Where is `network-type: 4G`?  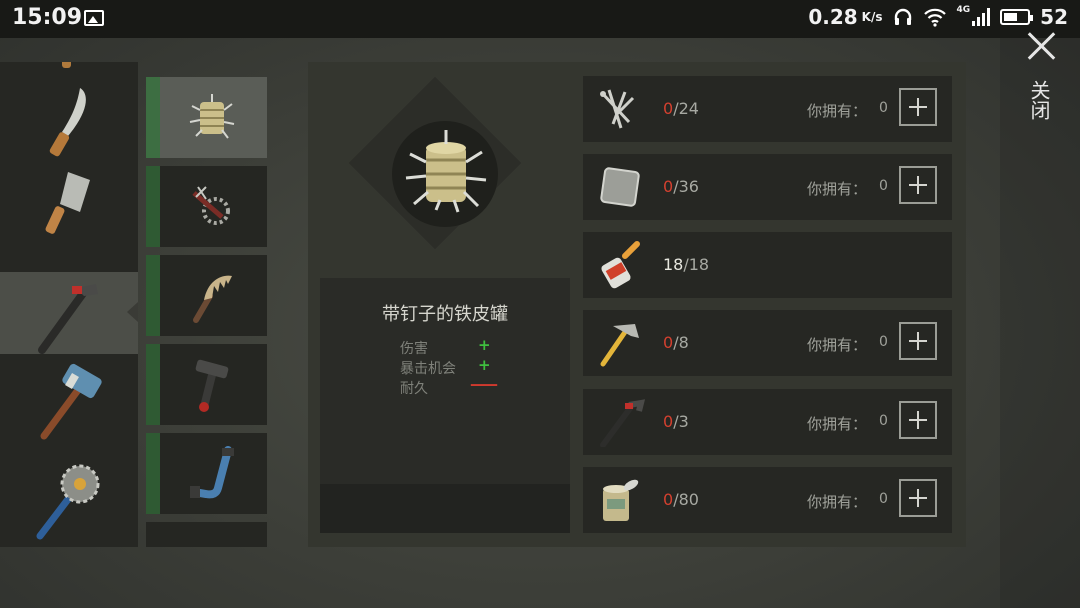
network-type: 4G is located at coordinates (963, 10).